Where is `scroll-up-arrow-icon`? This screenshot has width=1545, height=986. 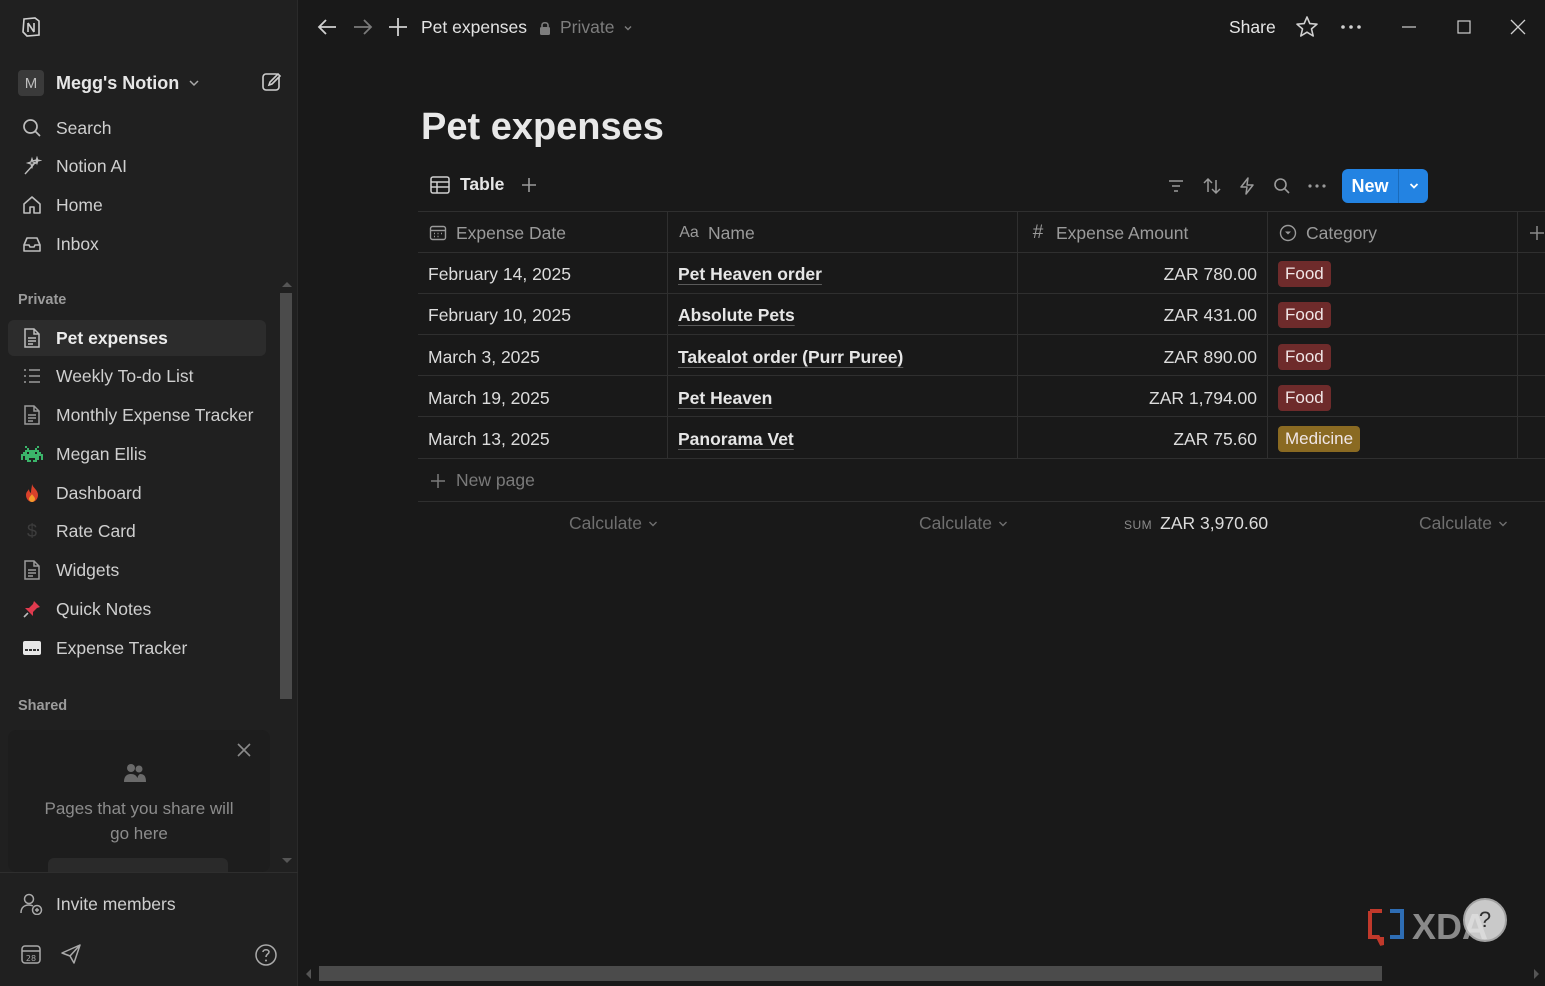 scroll-up-arrow-icon is located at coordinates (287, 284).